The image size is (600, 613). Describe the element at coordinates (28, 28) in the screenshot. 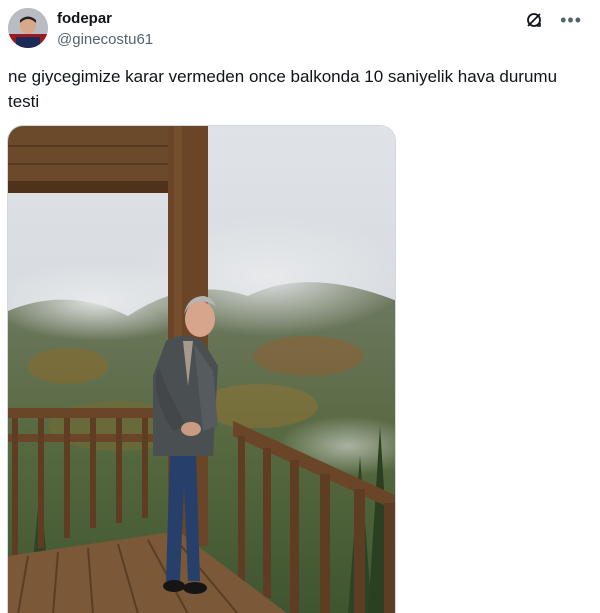

I see `avatar` at that location.